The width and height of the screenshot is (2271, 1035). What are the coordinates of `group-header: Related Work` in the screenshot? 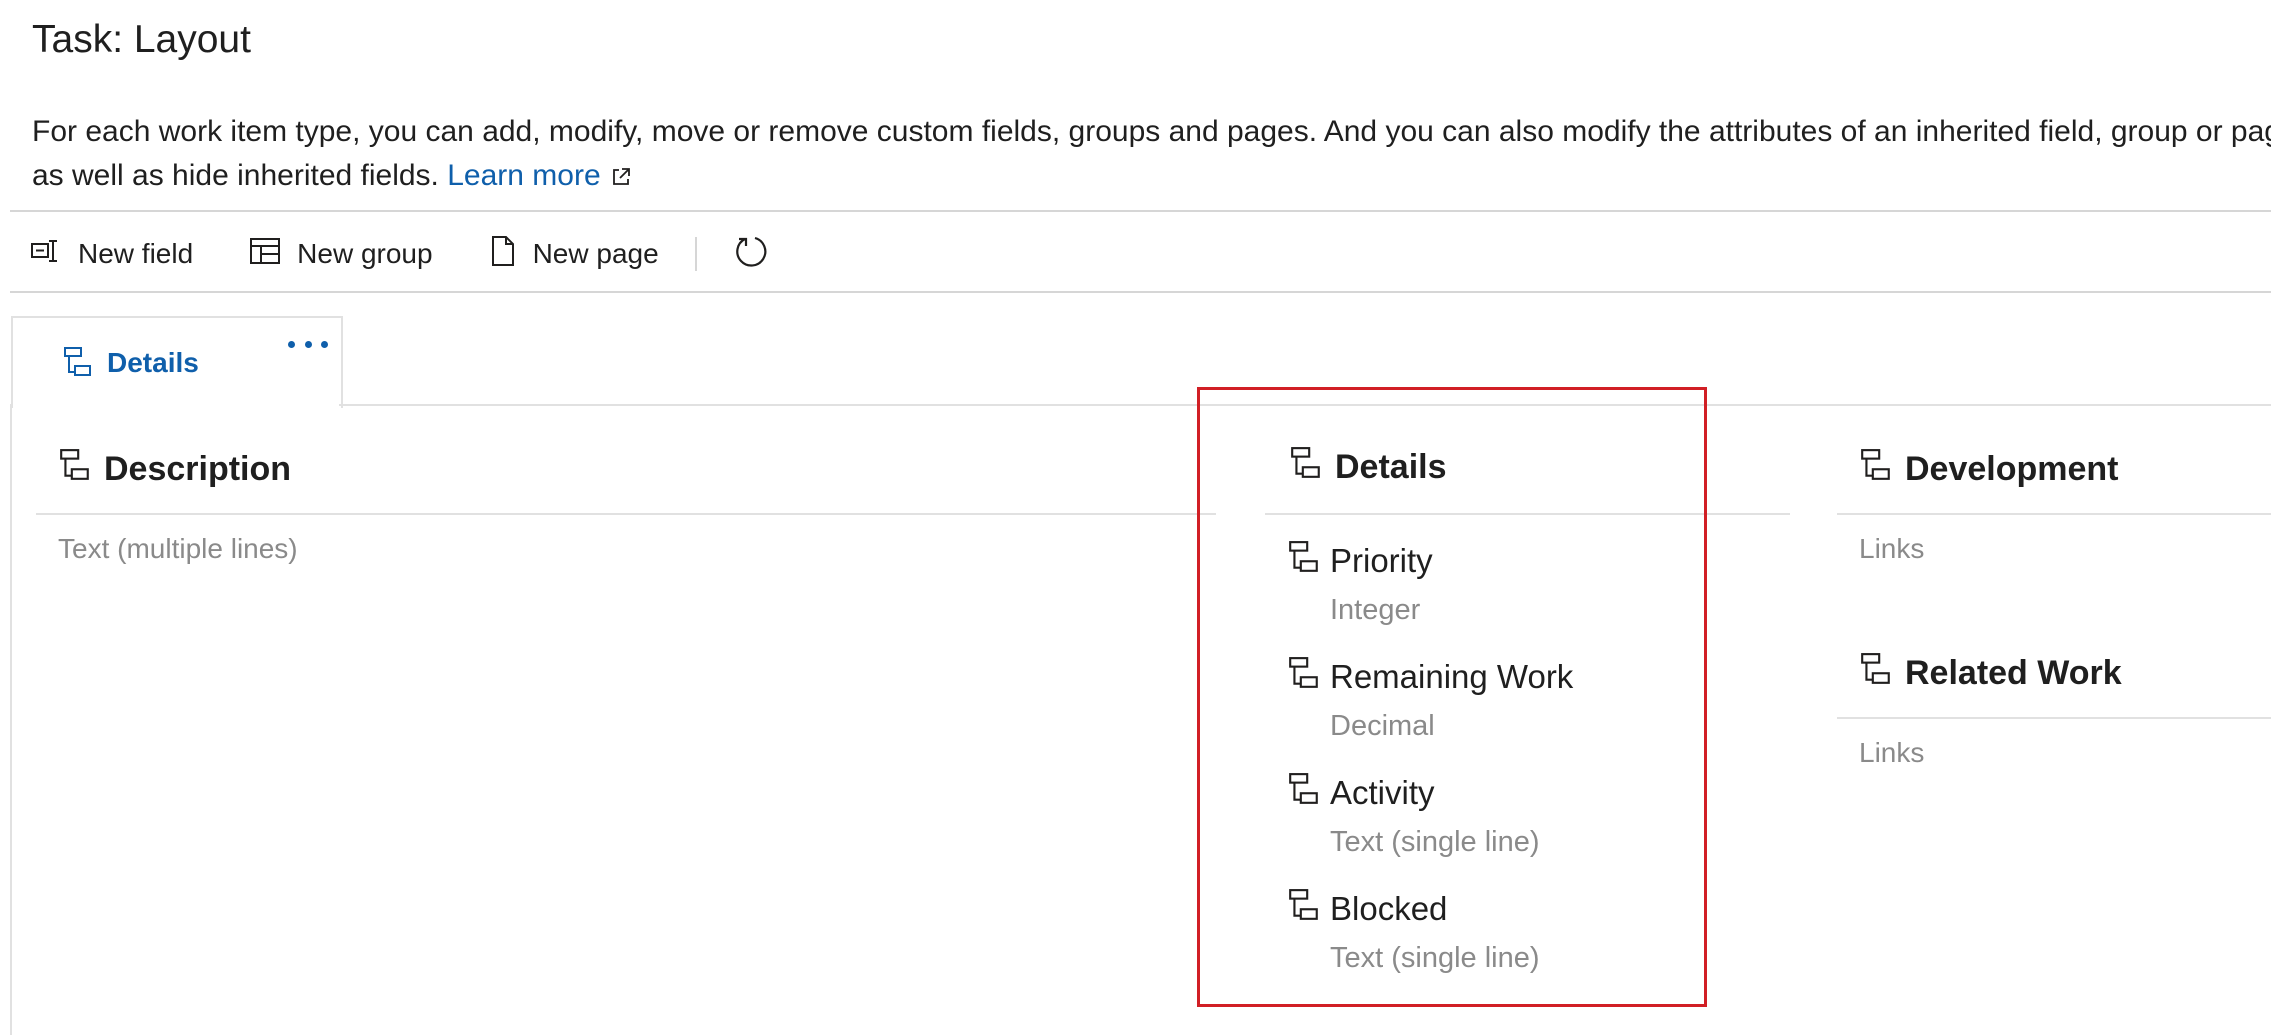 It's located at (2054, 673).